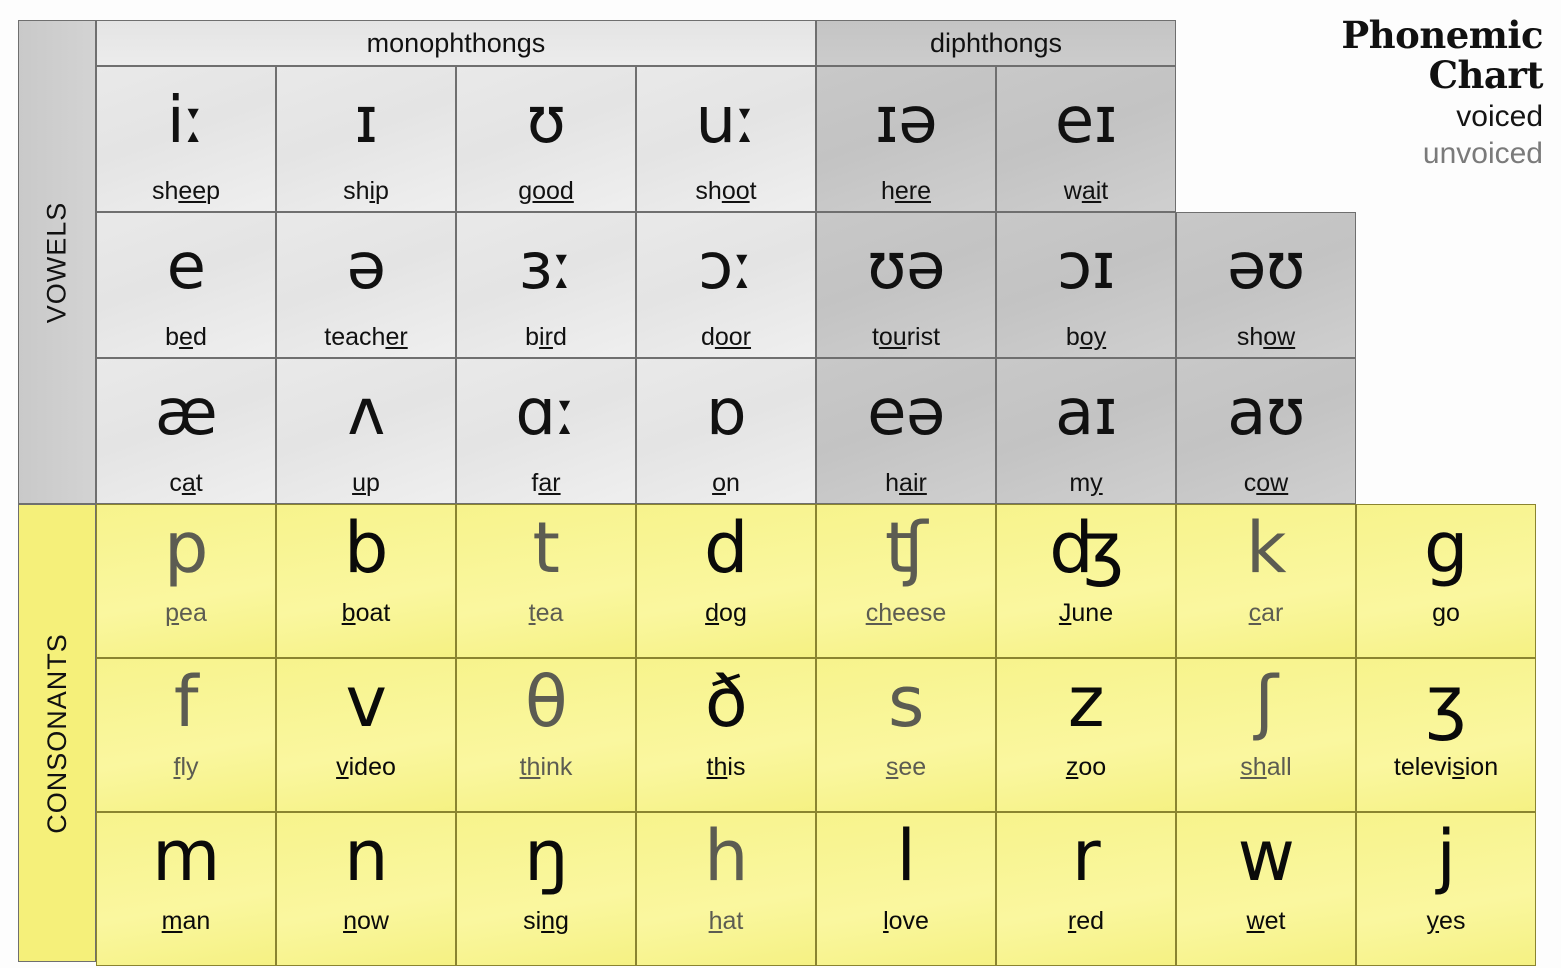 This screenshot has width=1561, height=968. I want to click on phoneme-cell-here: ɪə here, so click(906, 139).